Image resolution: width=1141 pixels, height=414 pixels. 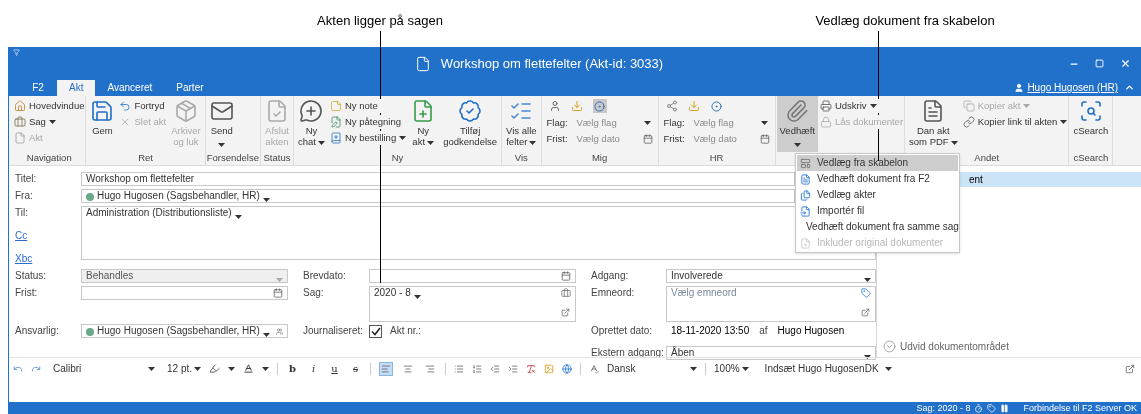 I want to click on field-label: Titel:, so click(x=26, y=178).